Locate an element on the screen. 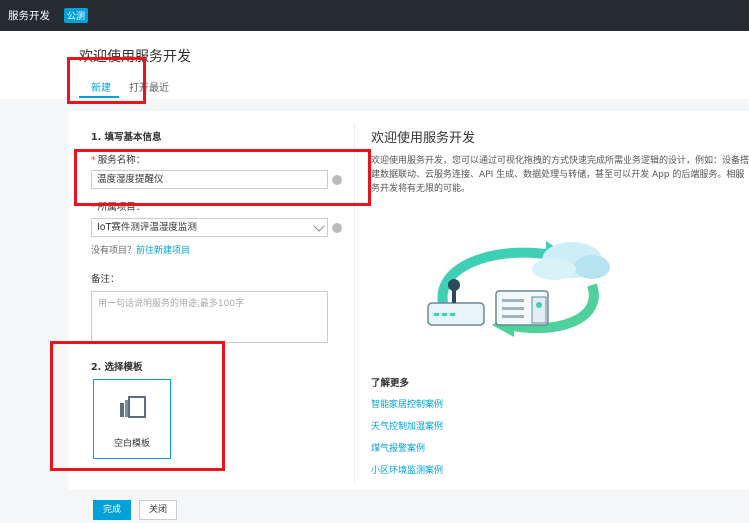 The height and width of the screenshot is (523, 749). learn-more-title: 了解更多 is located at coordinates (390, 383).